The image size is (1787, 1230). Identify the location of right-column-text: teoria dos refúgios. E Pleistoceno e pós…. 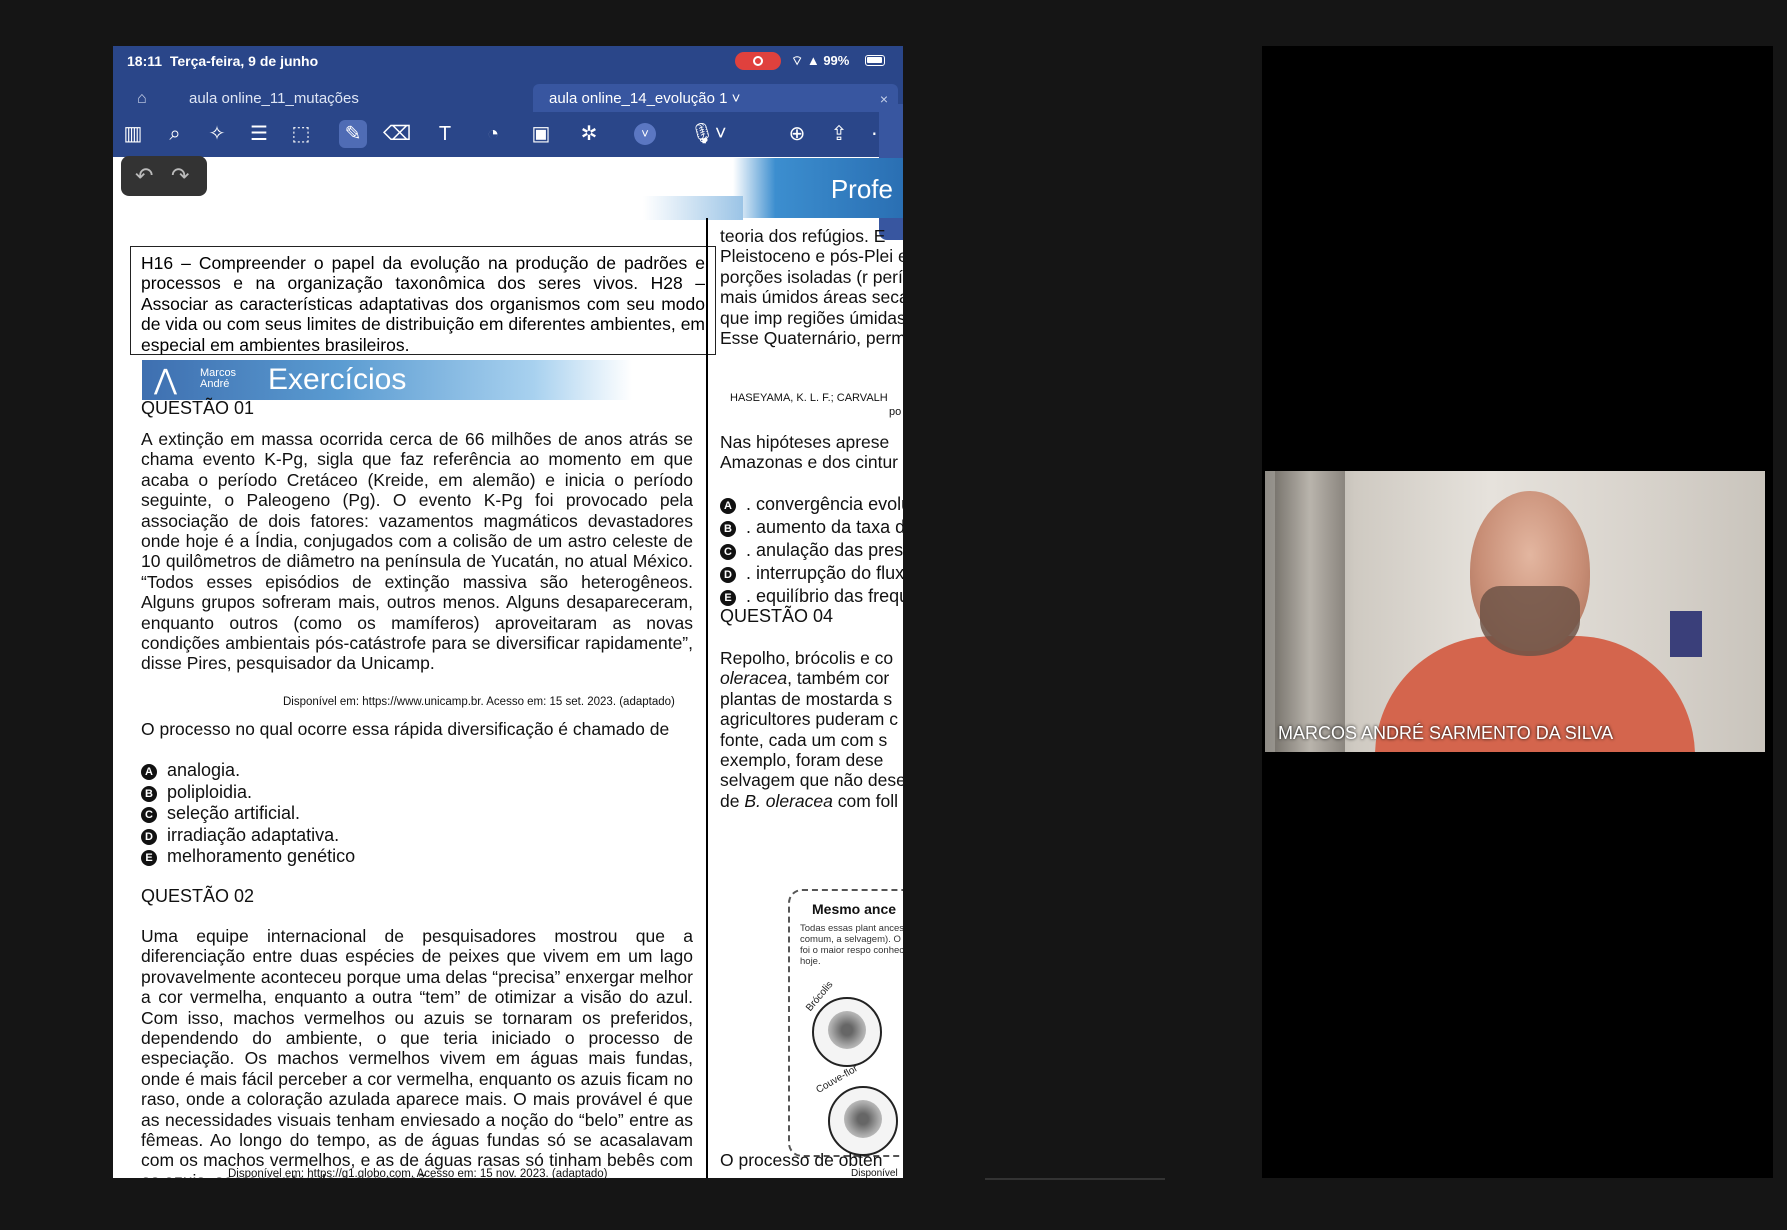
(811, 287).